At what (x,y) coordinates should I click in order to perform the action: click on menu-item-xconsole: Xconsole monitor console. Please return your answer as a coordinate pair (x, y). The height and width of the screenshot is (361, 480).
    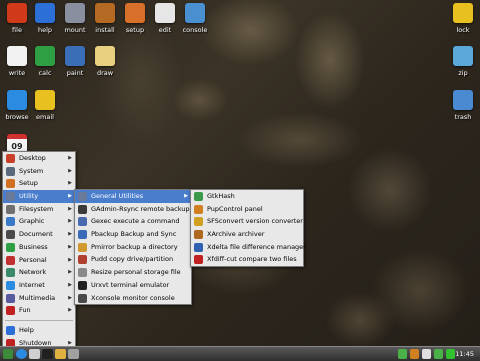
    Looking at the image, I should click on (133, 298).